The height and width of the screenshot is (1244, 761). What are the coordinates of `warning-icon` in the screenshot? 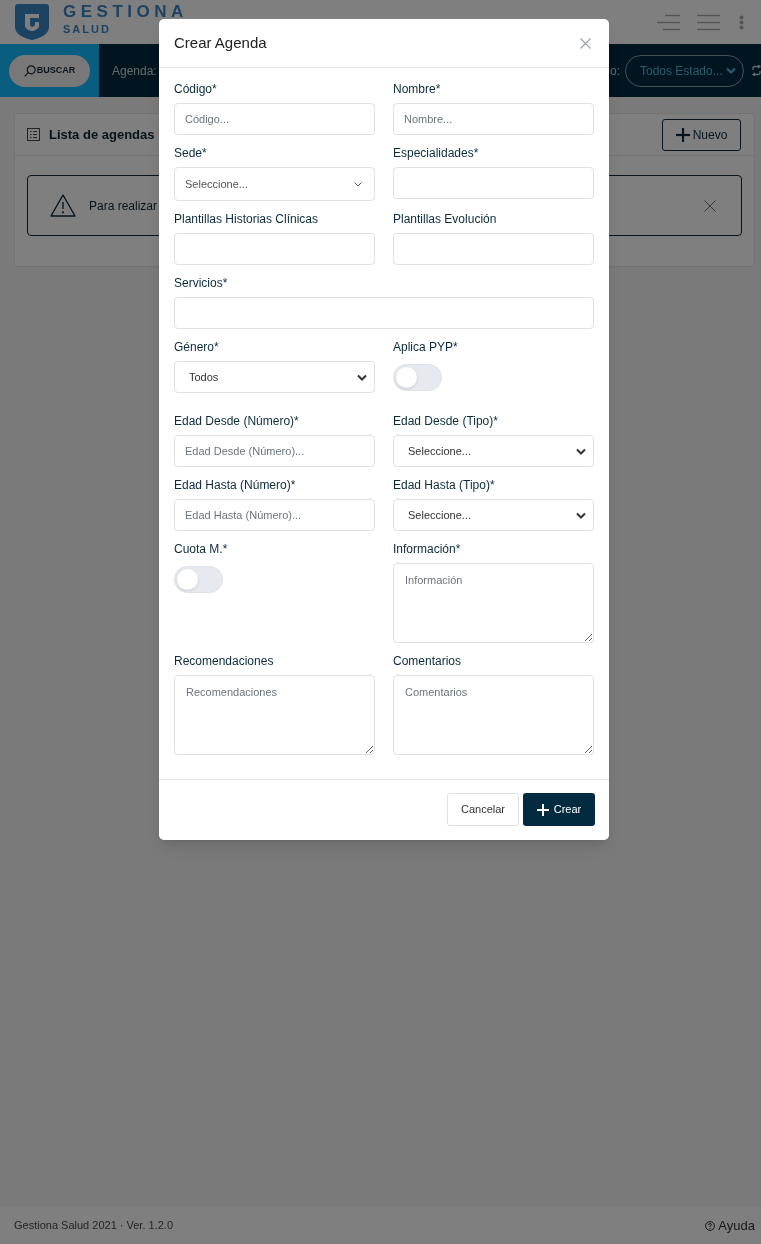 It's located at (63, 205).